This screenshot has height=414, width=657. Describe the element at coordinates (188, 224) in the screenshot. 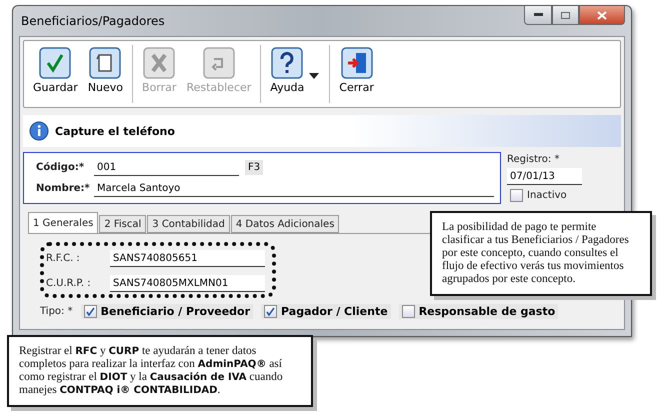

I see `tab: 3 Contabilidad` at that location.